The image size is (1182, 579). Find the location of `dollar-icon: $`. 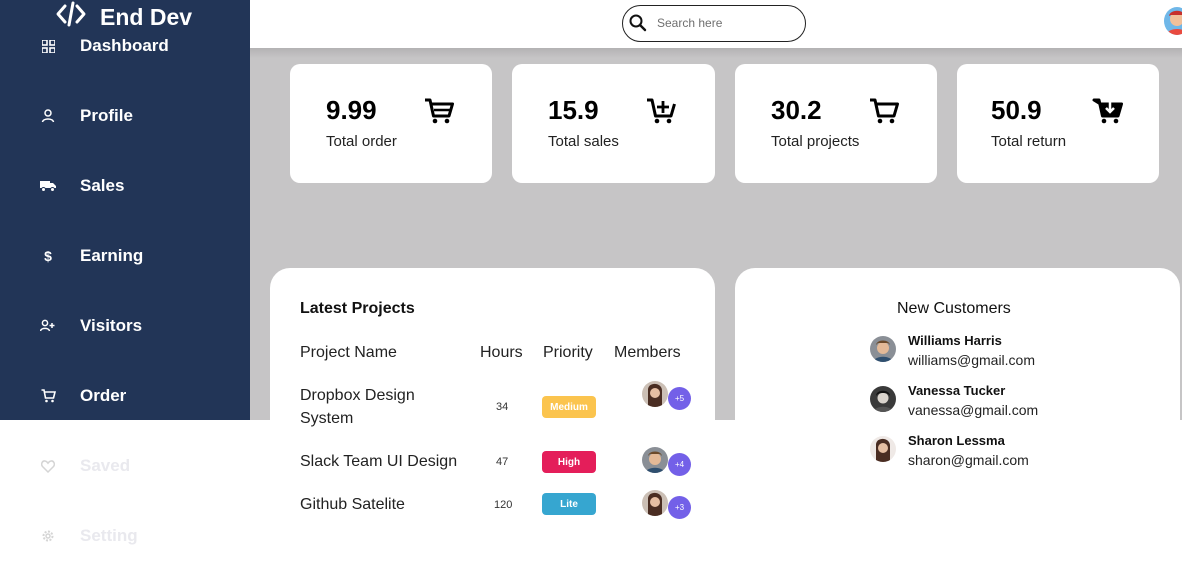

dollar-icon: $ is located at coordinates (48, 256).